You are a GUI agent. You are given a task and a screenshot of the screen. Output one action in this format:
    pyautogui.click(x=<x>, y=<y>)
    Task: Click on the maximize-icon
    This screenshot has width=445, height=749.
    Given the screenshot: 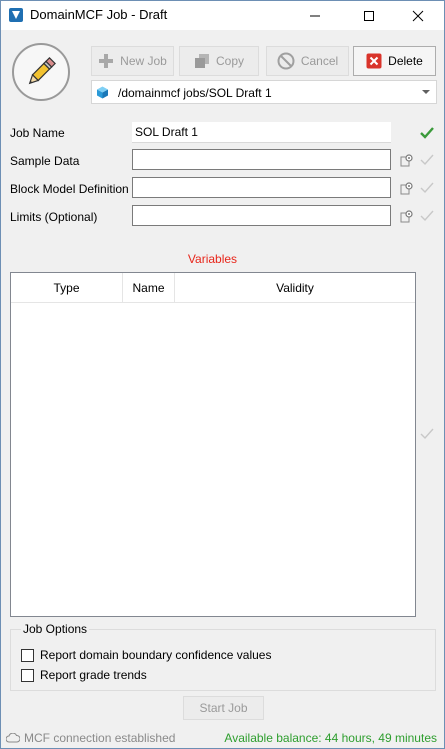 What is the action you would take?
    pyautogui.click(x=369, y=15)
    